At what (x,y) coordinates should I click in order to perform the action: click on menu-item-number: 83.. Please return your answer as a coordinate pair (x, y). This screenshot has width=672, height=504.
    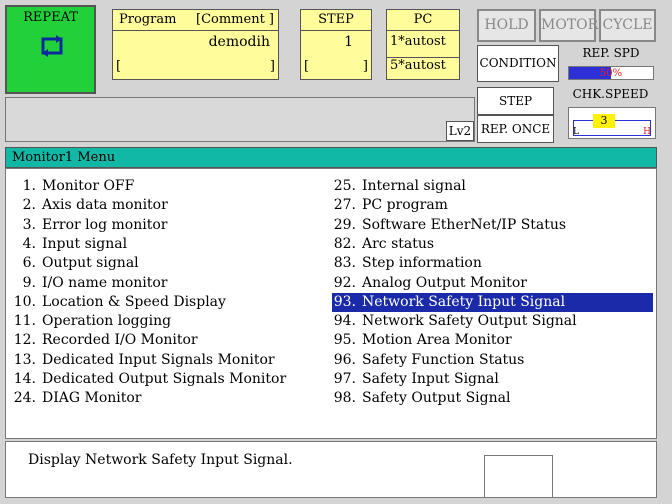
    Looking at the image, I should click on (344, 263).